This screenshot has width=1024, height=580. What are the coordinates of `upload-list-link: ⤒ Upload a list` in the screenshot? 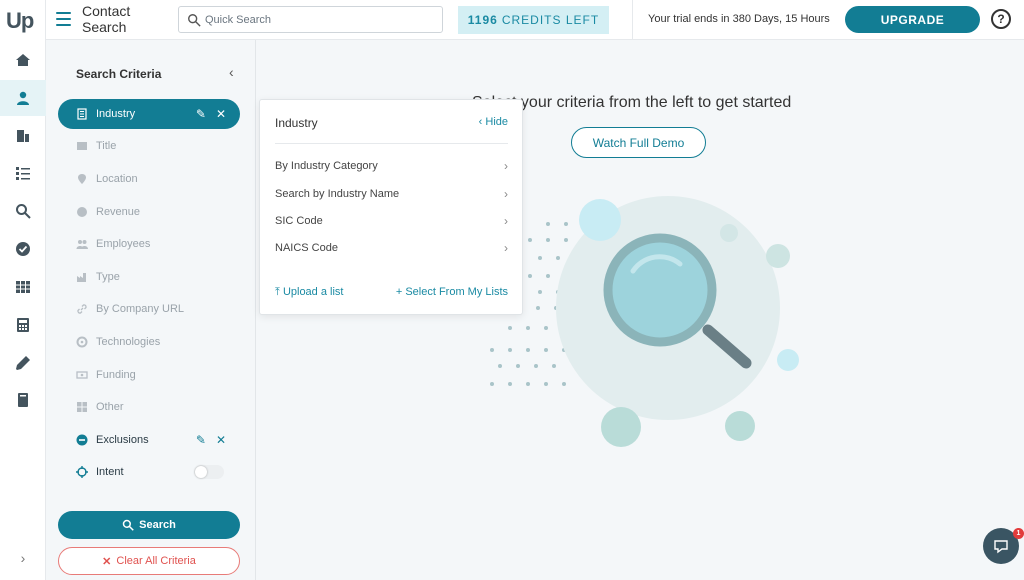 It's located at (309, 292).